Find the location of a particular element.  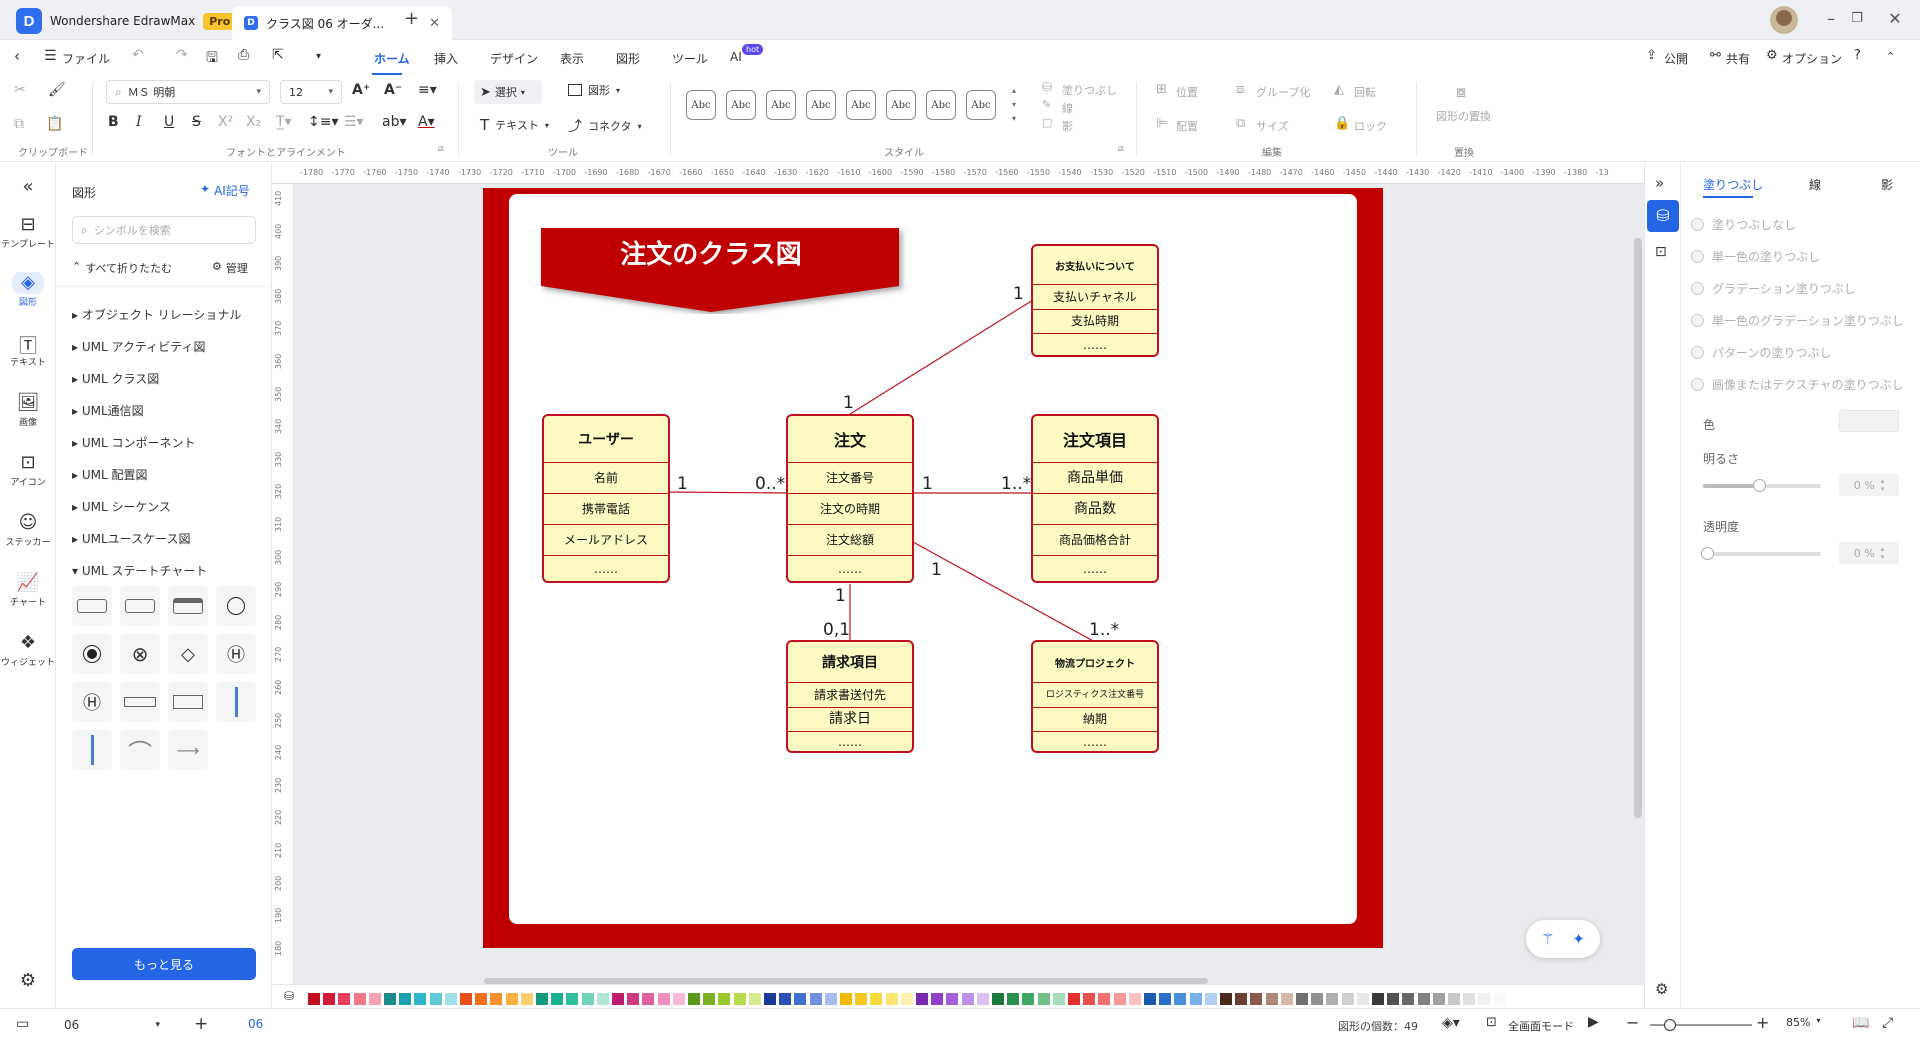

close-window-icon: ✕ is located at coordinates (1895, 19).